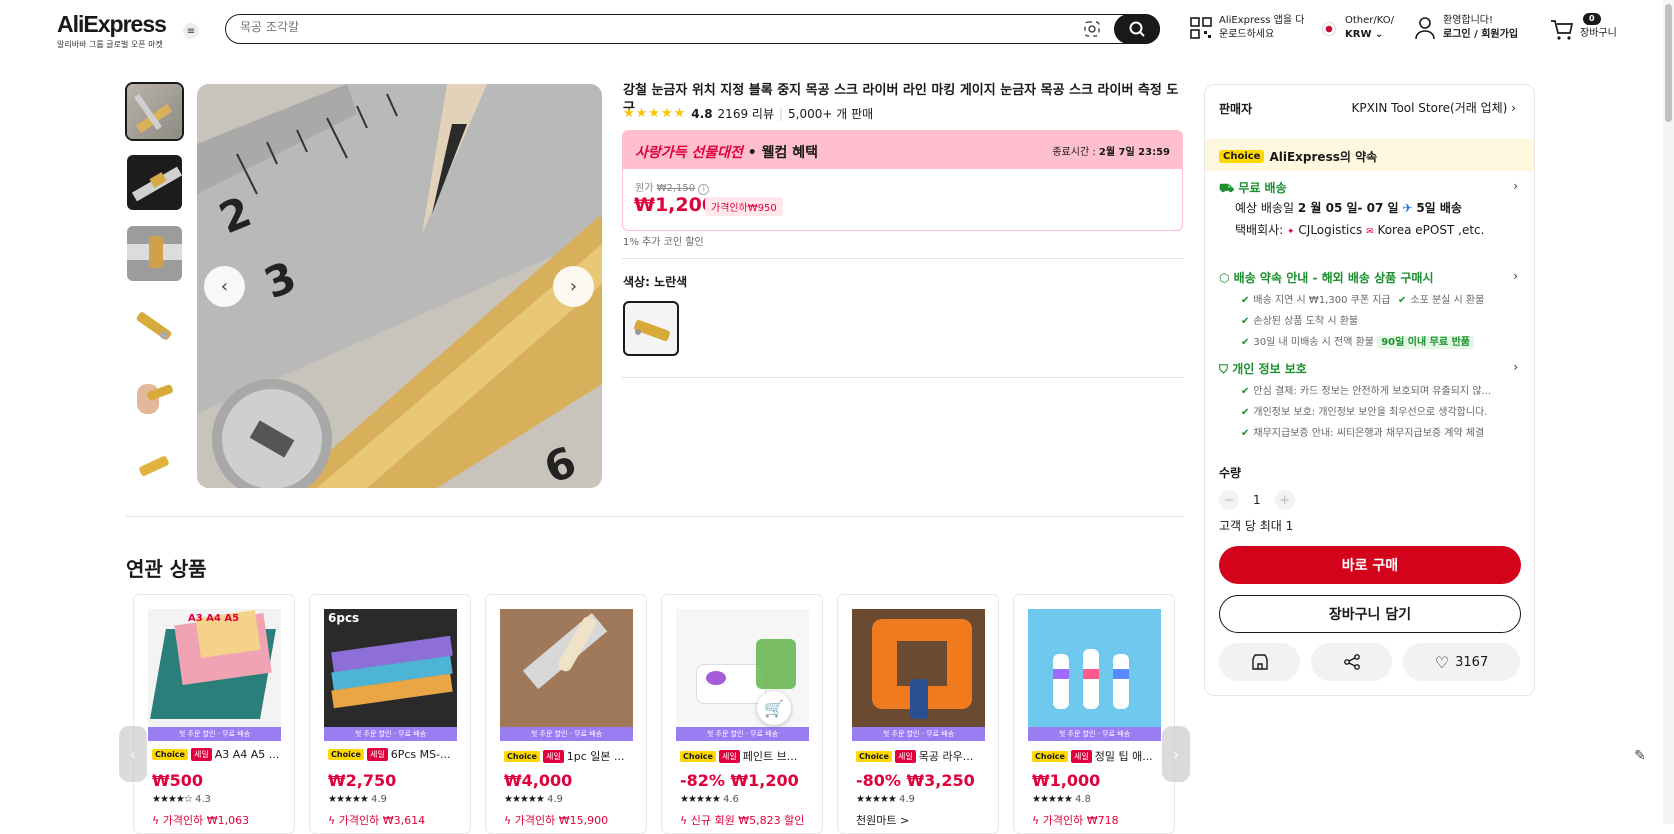  What do you see at coordinates (1322, 300) in the screenshot?
I see `promise-item-text: 배송 지연 시 ₩1,300 쿠폰 지급` at bounding box center [1322, 300].